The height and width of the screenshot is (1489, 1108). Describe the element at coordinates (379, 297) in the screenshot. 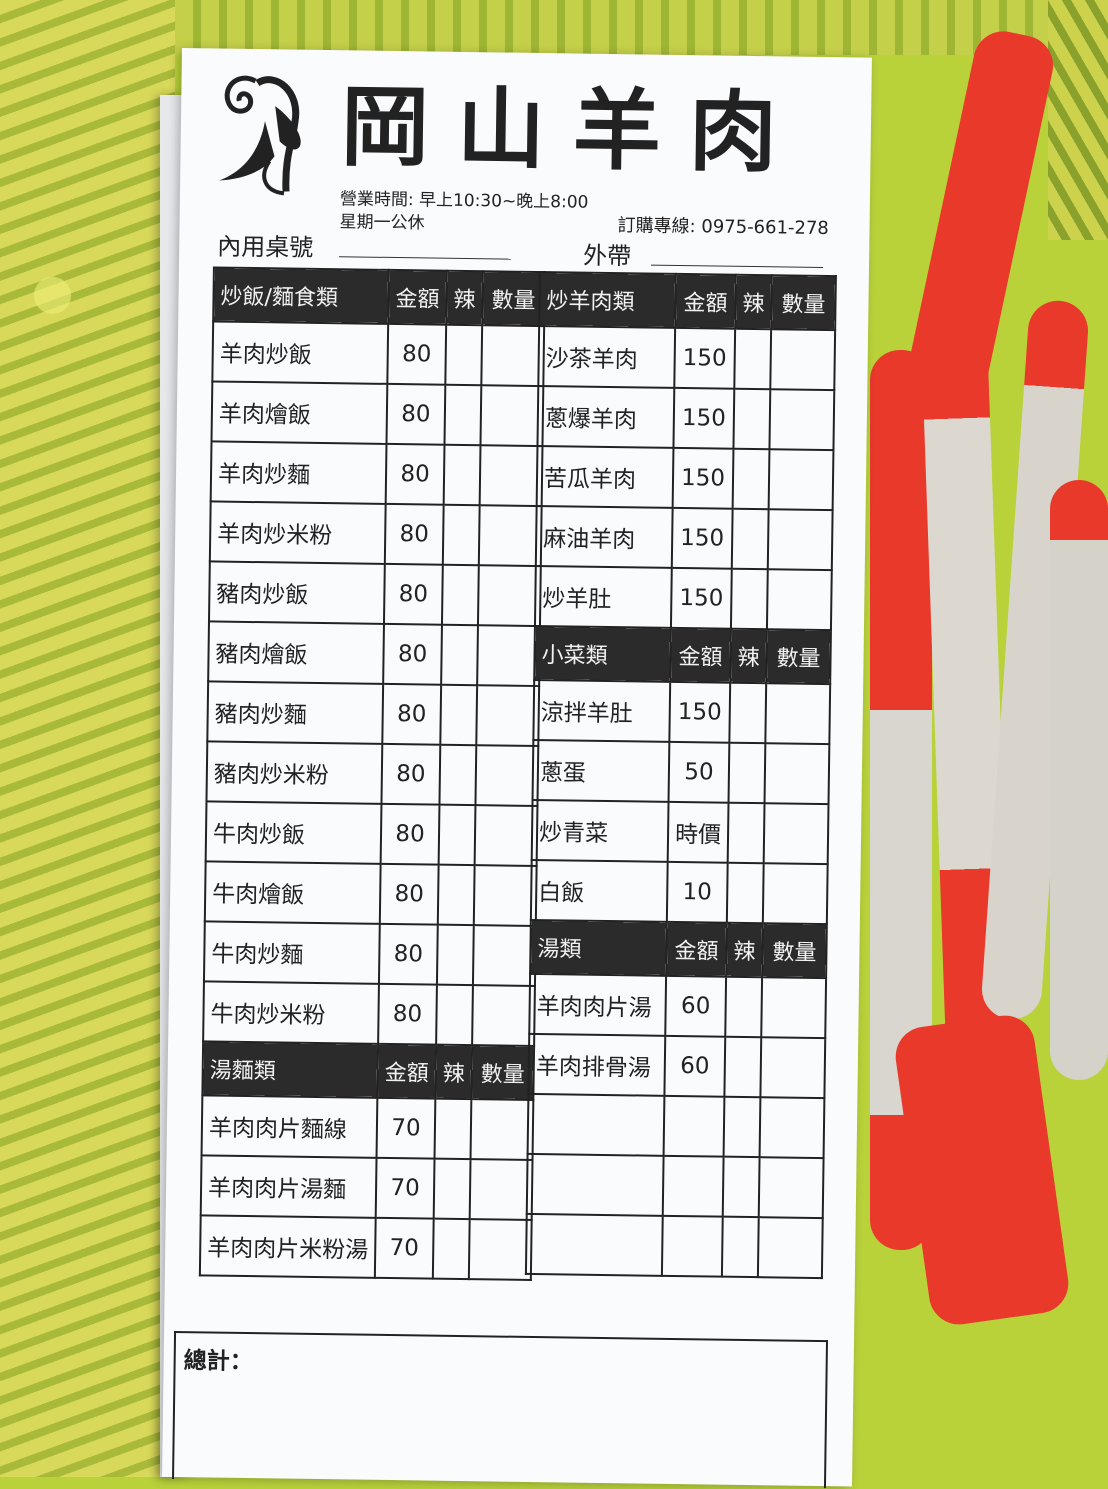

I see `section-header: 炒飯/麵食類 金額辣數量` at that location.